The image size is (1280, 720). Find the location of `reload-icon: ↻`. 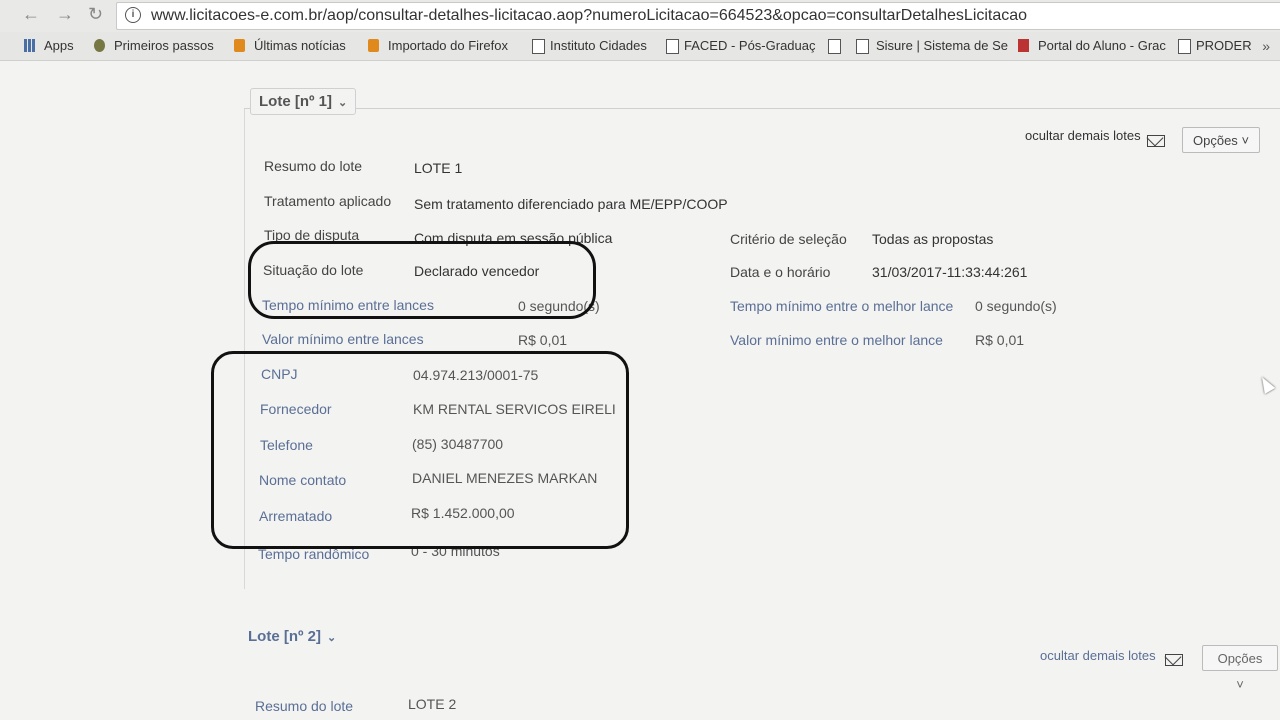

reload-icon: ↻ is located at coordinates (95, 14).